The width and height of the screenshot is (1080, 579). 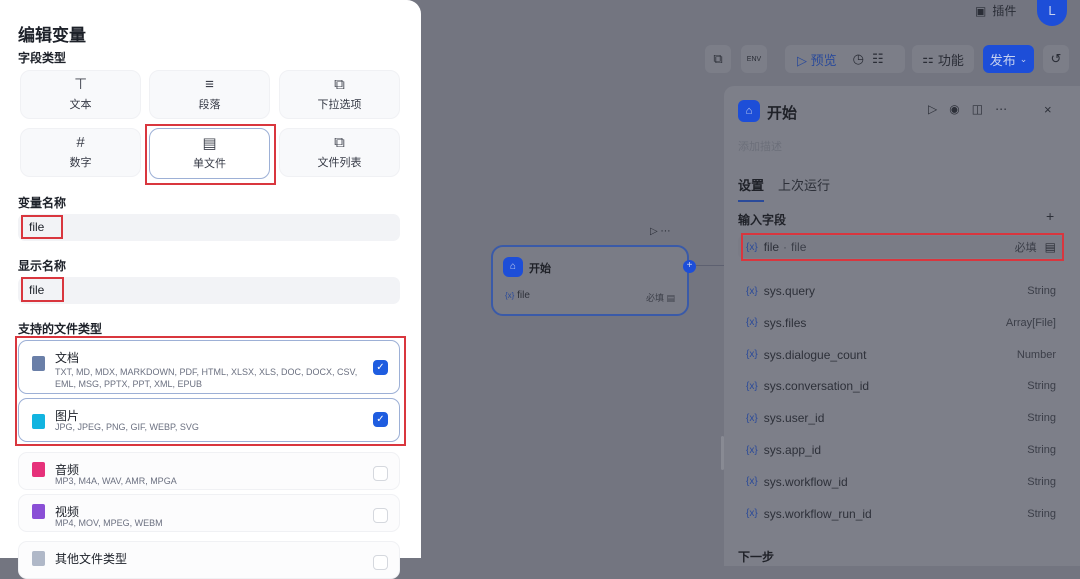 I want to click on add-node-handle: +, so click(x=689, y=266).